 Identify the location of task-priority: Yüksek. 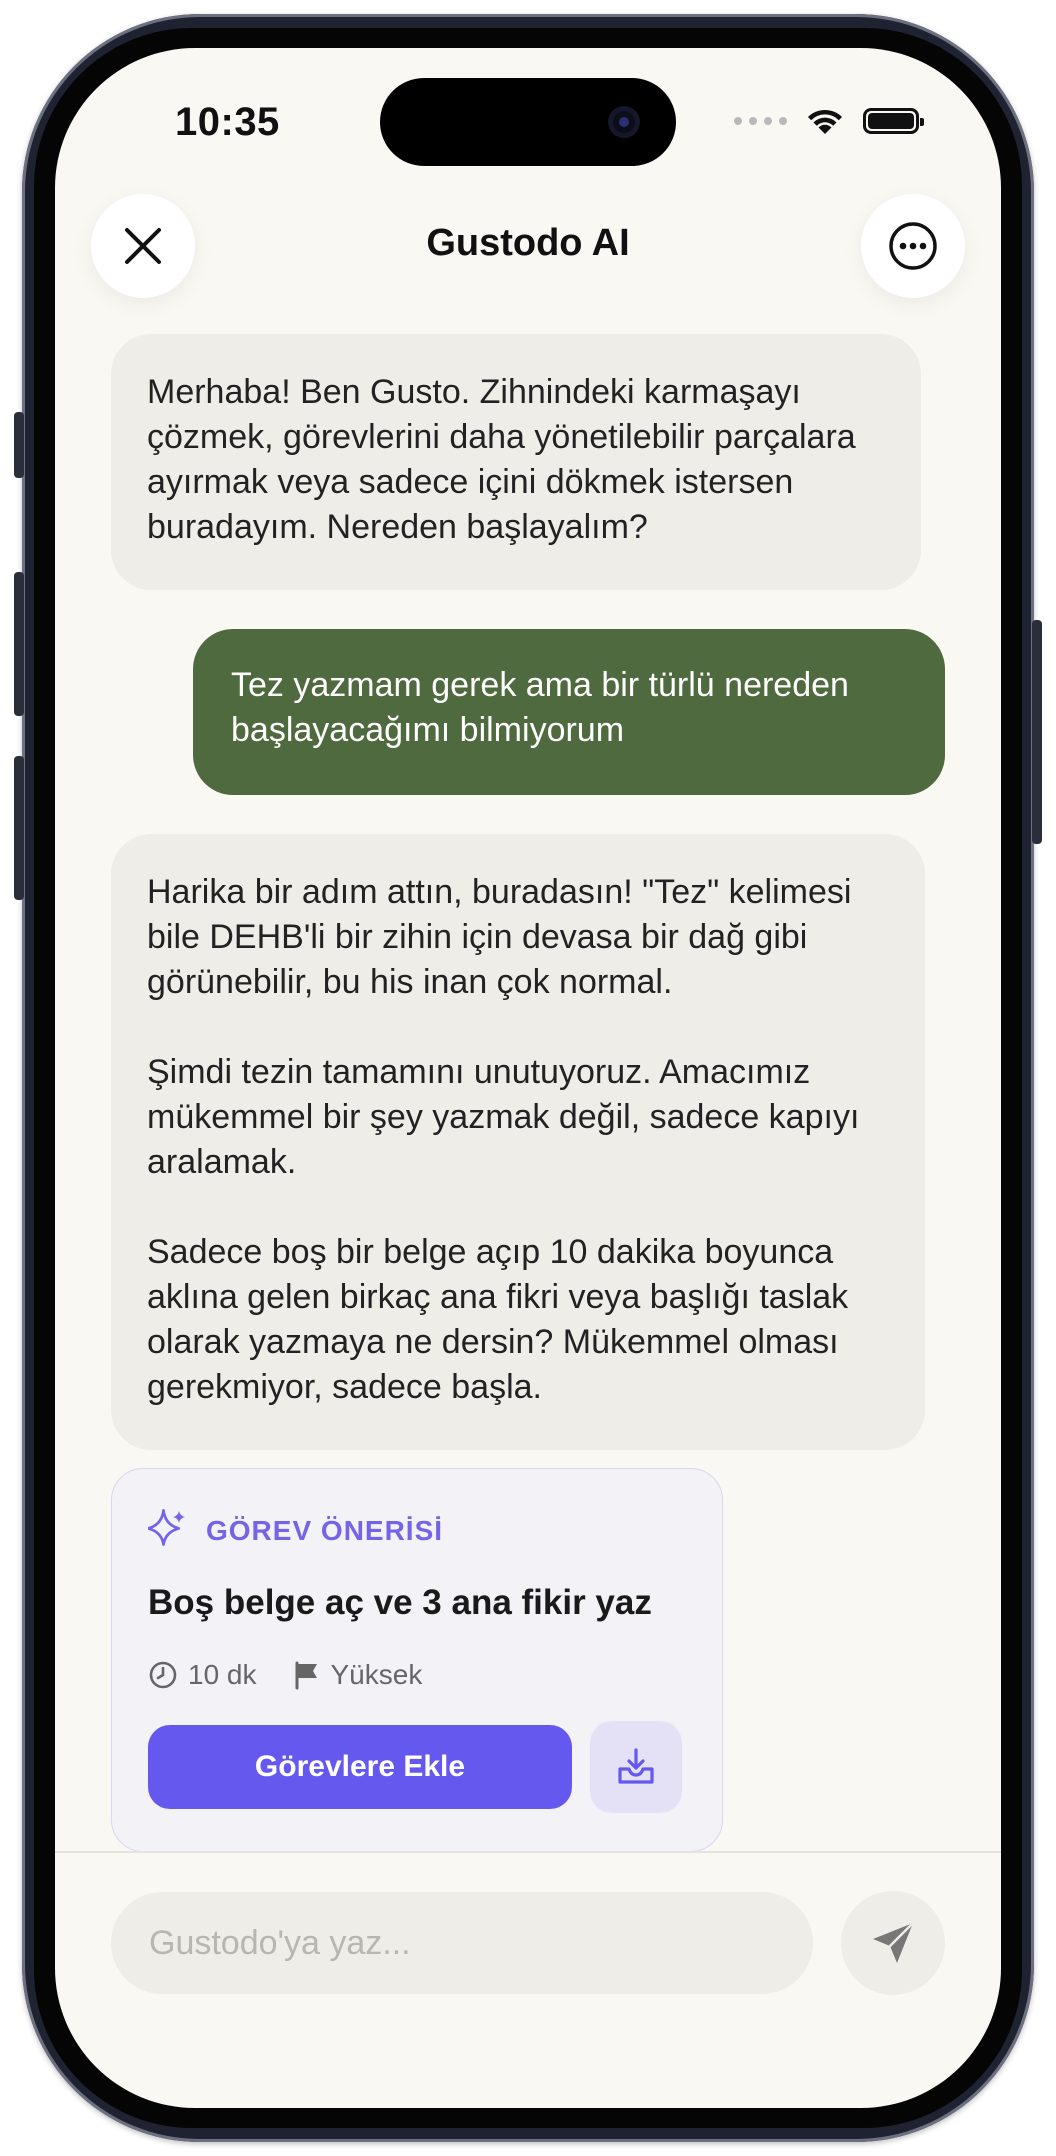
(358, 1675).